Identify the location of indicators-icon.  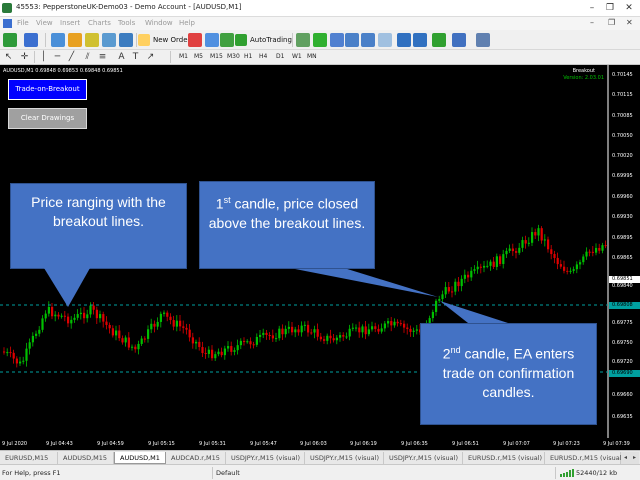
(439, 40).